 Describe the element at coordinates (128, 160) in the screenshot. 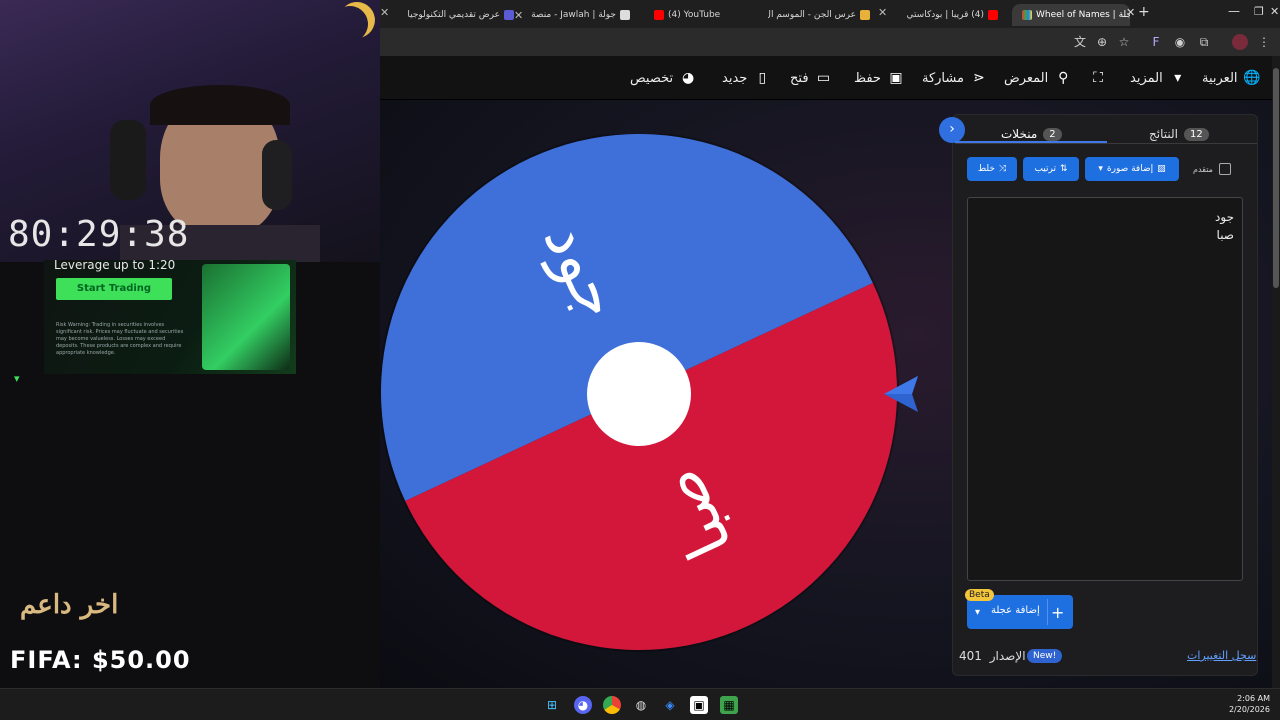

I see `headset-icon` at that location.